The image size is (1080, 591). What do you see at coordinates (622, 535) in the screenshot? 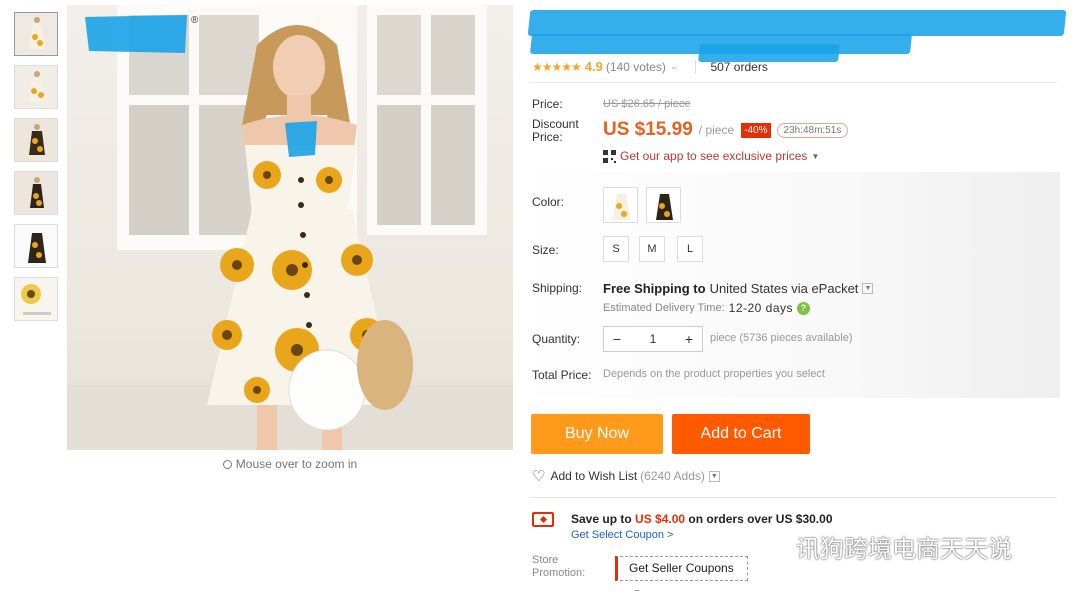
I see `get-select-coupon-link: Get Select Coupon >` at bounding box center [622, 535].